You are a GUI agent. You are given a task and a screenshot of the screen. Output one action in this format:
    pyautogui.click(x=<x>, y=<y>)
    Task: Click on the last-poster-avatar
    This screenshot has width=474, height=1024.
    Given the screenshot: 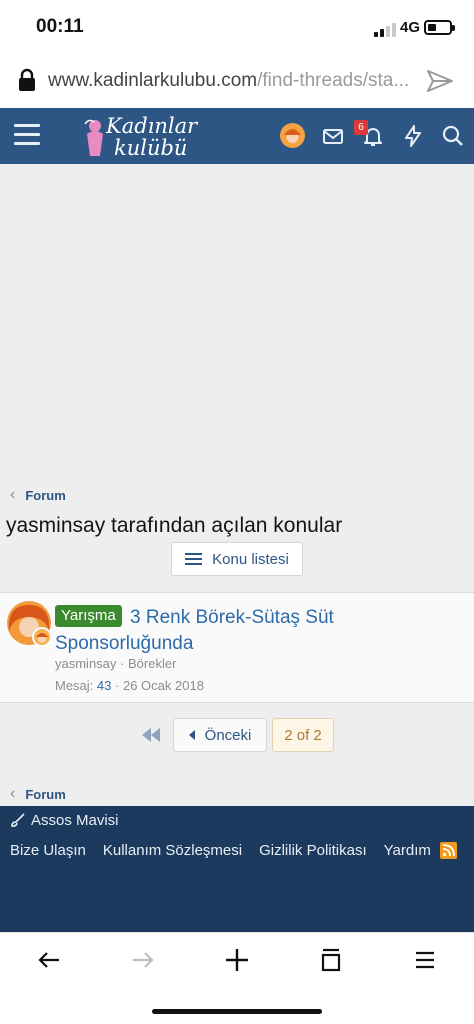 What is the action you would take?
    pyautogui.click(x=42, y=637)
    